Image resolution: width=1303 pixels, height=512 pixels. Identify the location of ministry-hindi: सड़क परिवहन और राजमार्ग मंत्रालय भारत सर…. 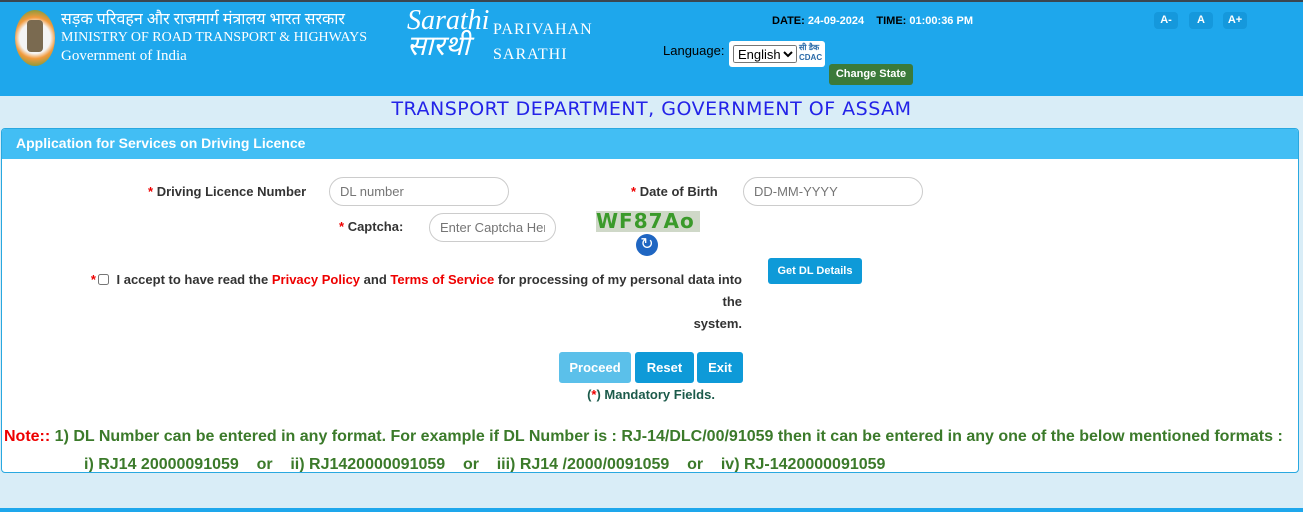
(203, 19).